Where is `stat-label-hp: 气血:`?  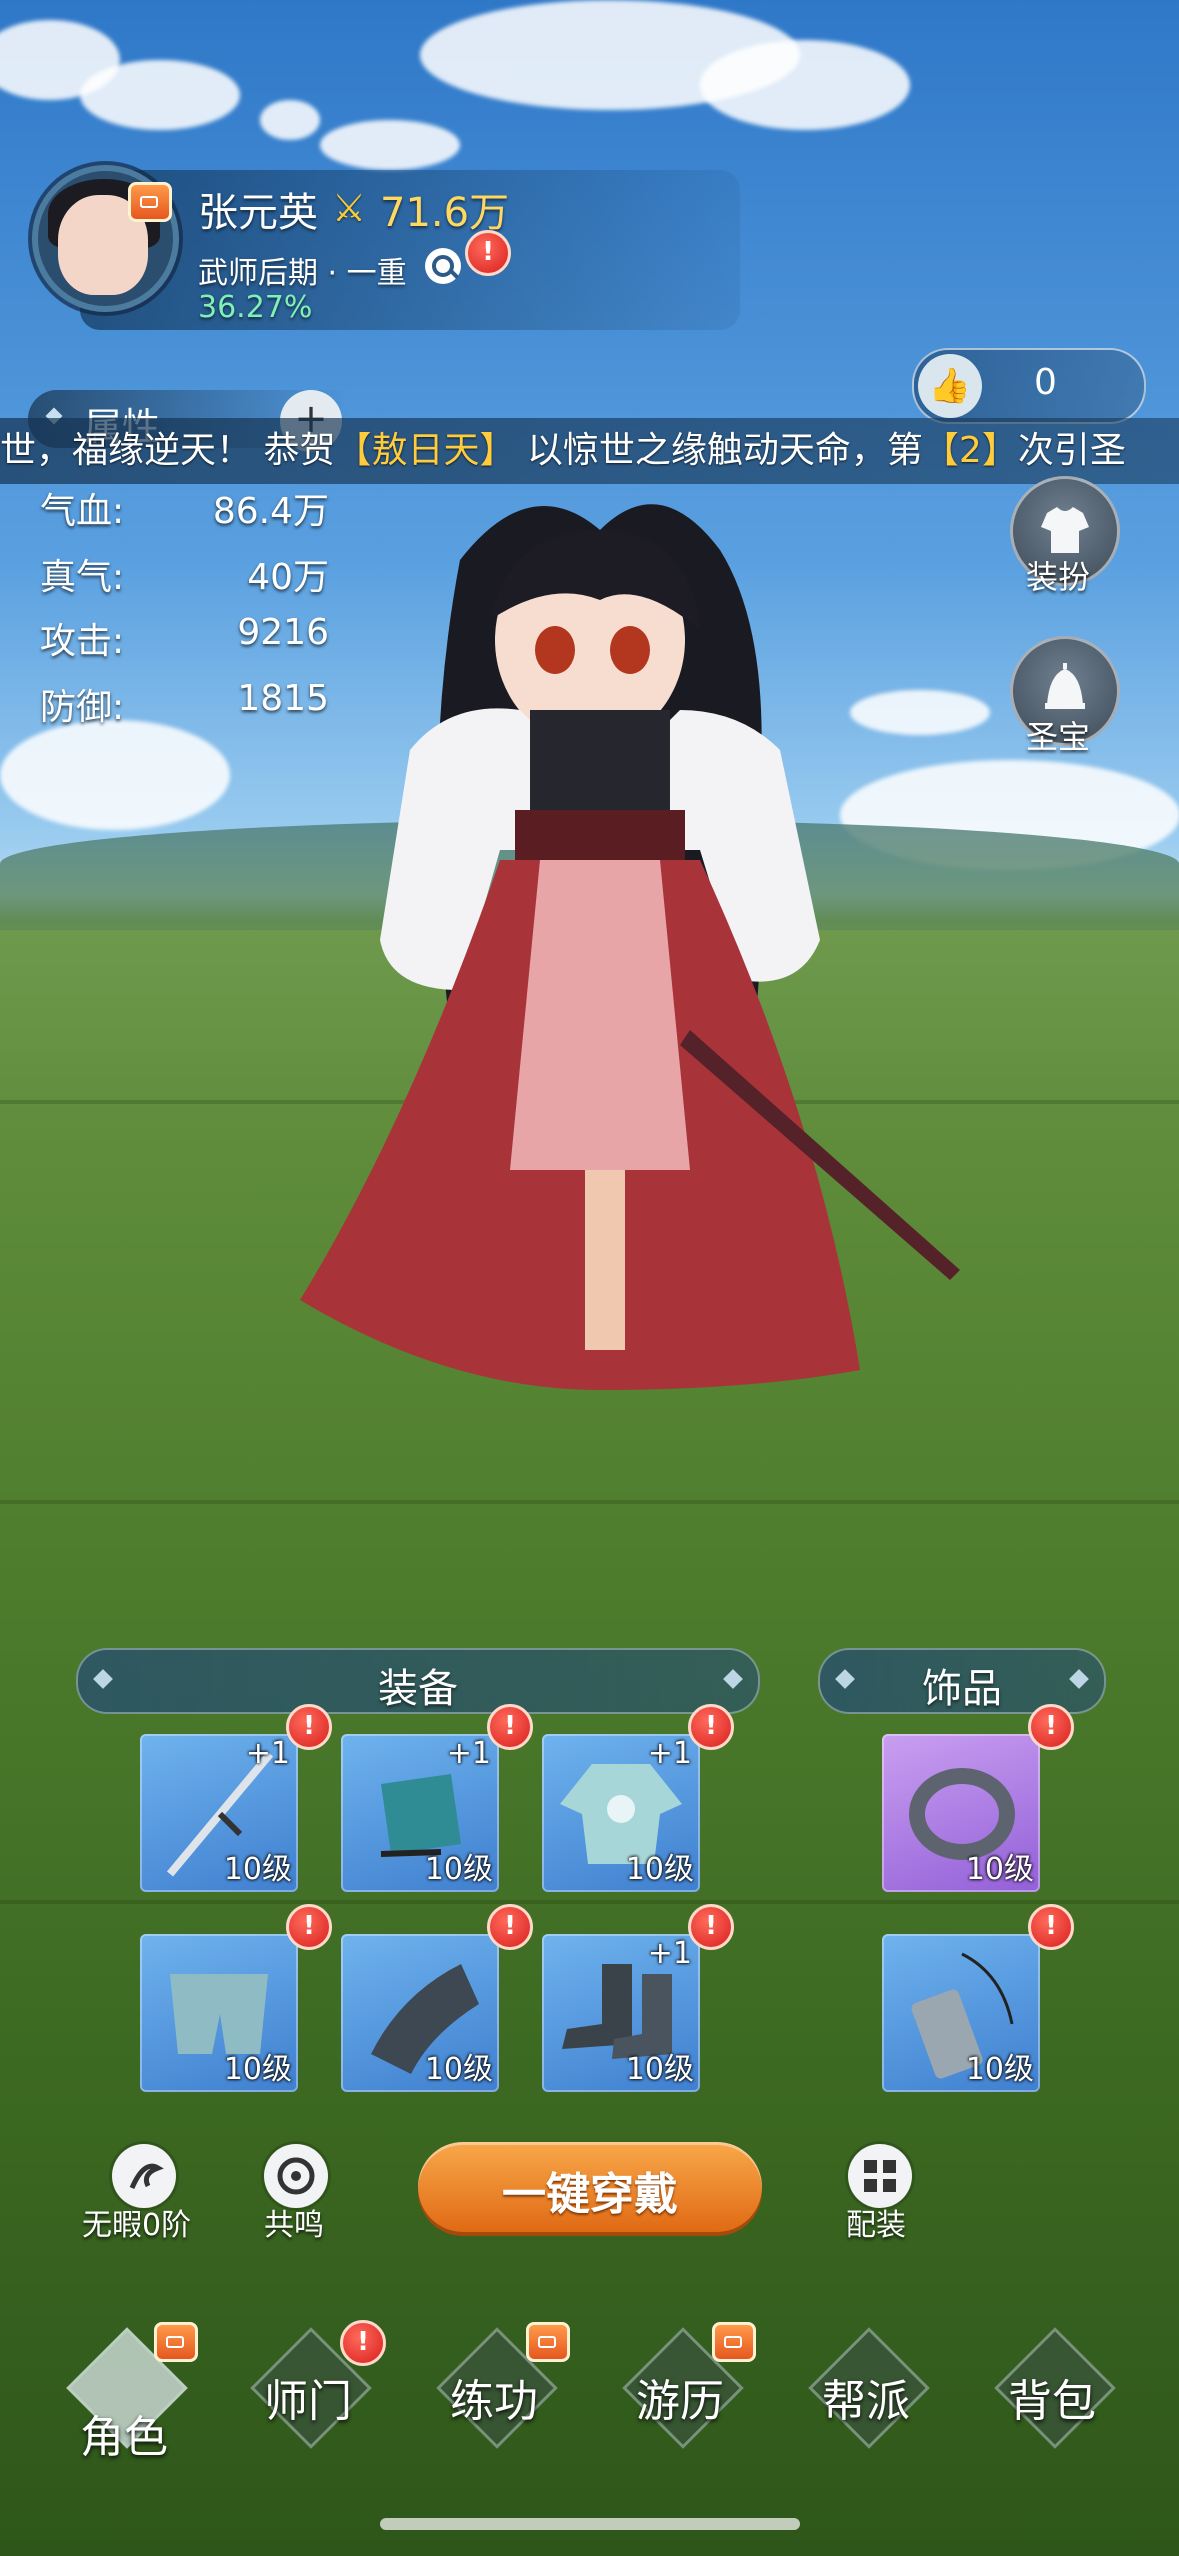 stat-label-hp: 气血: is located at coordinates (82, 511).